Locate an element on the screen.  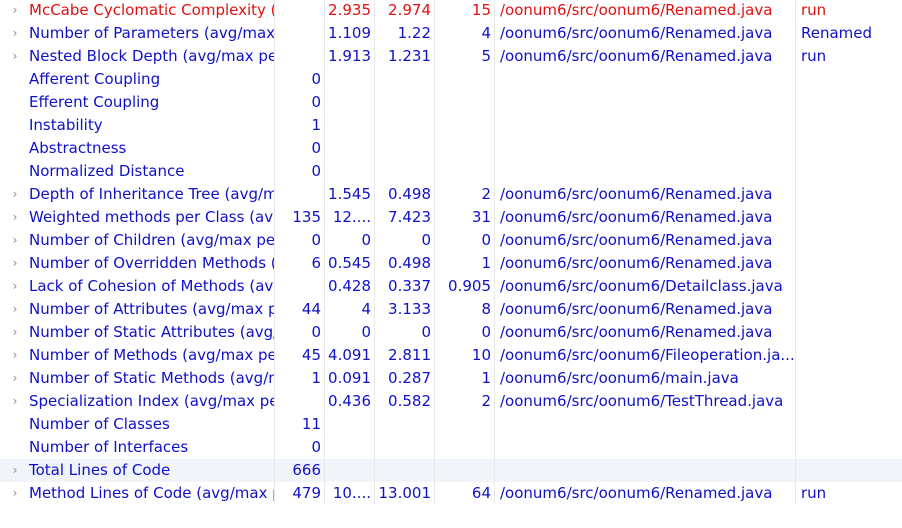
method-cell: run is located at coordinates (814, 56).